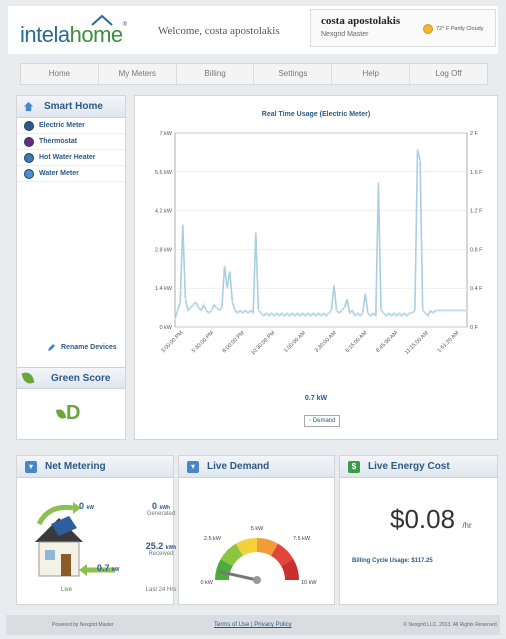  Describe the element at coordinates (71, 378) in the screenshot. I see `green-score-header: Green Score` at that location.